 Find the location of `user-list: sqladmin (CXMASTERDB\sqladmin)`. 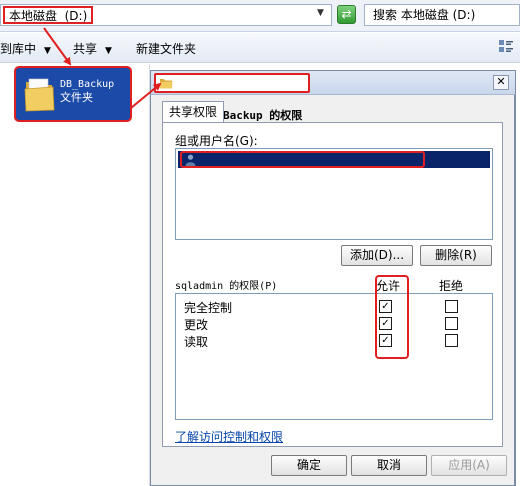

user-list: sqladmin (CXMASTERDB\sqladmin) is located at coordinates (334, 194).